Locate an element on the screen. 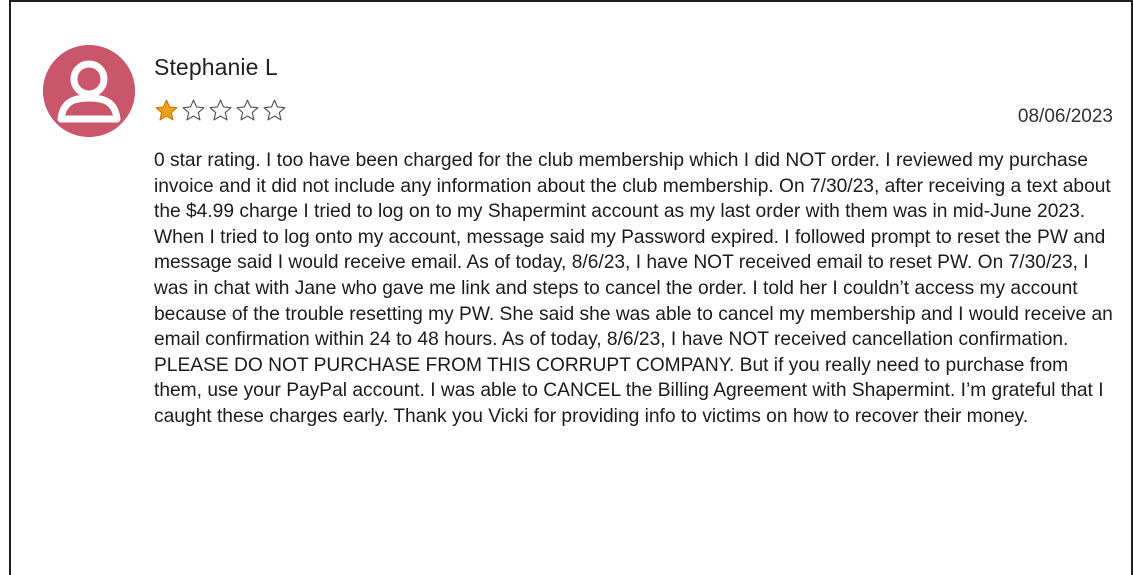 This screenshot has width=1133, height=575. reviewer-name: Stephanie L is located at coordinates (216, 67).